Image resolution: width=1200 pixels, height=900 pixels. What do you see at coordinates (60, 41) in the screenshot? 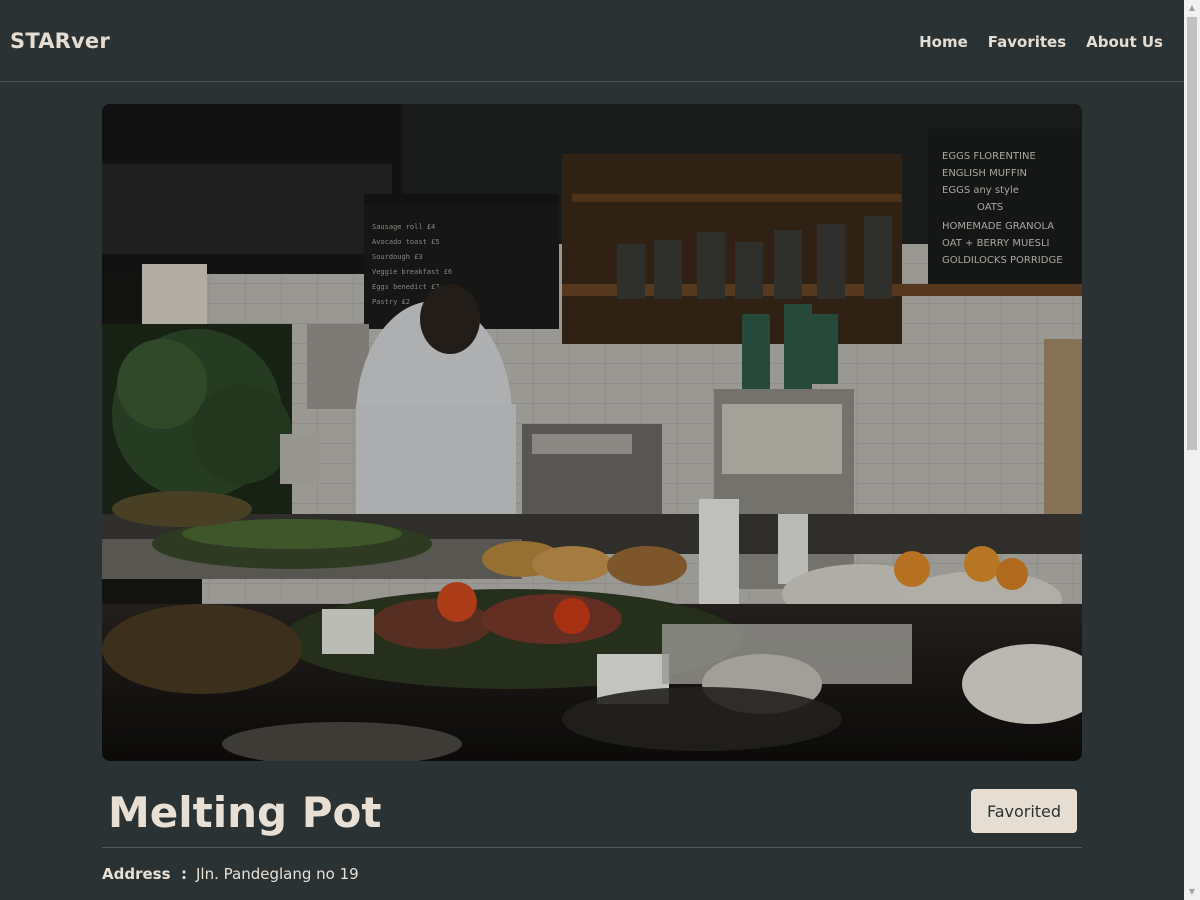
I see `brand-logo: STARver` at bounding box center [60, 41].